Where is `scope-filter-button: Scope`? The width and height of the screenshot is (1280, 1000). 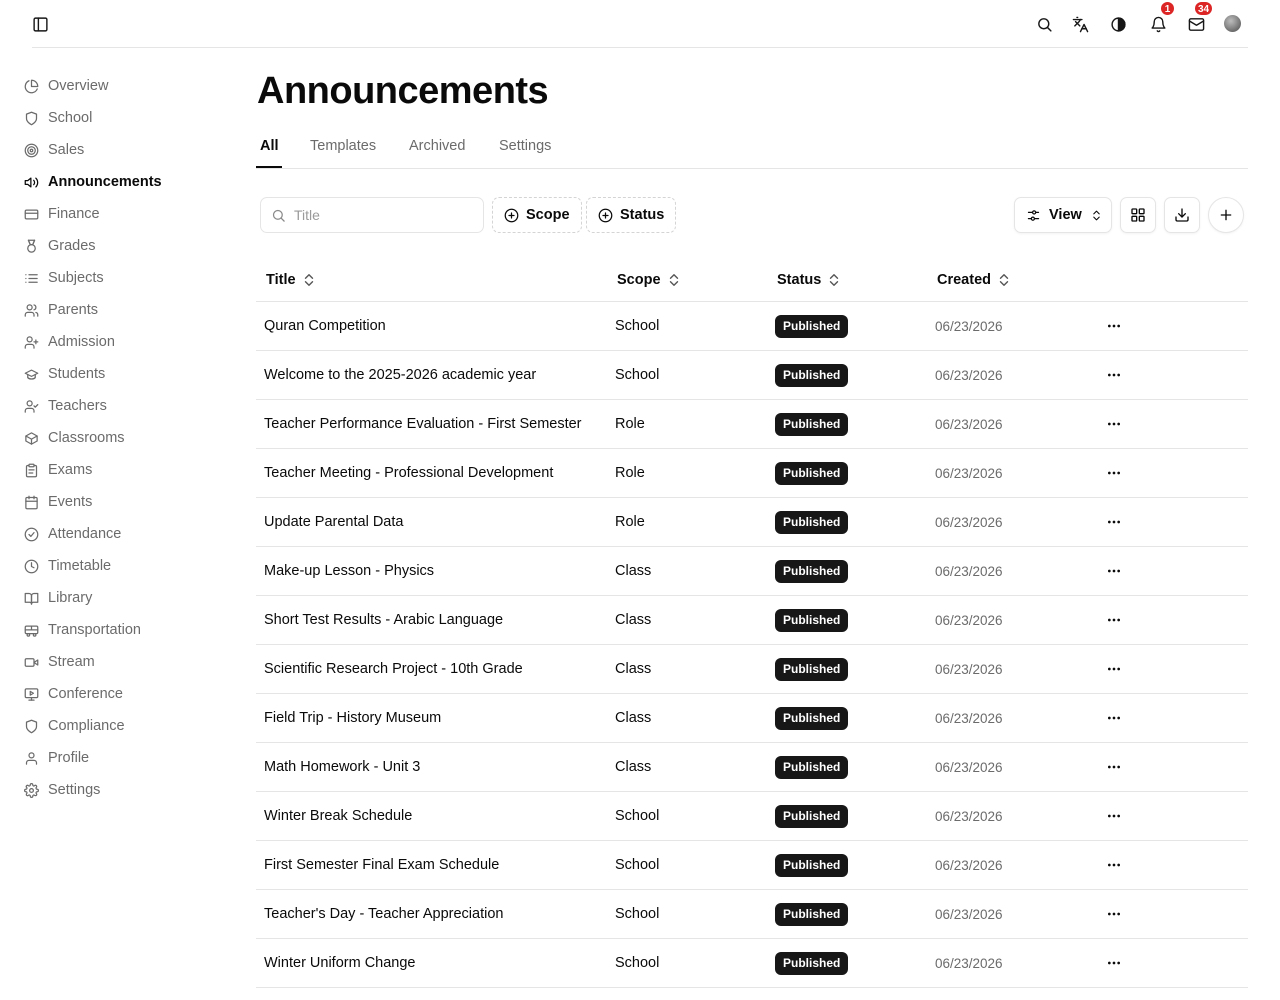
scope-filter-button: Scope is located at coordinates (537, 215).